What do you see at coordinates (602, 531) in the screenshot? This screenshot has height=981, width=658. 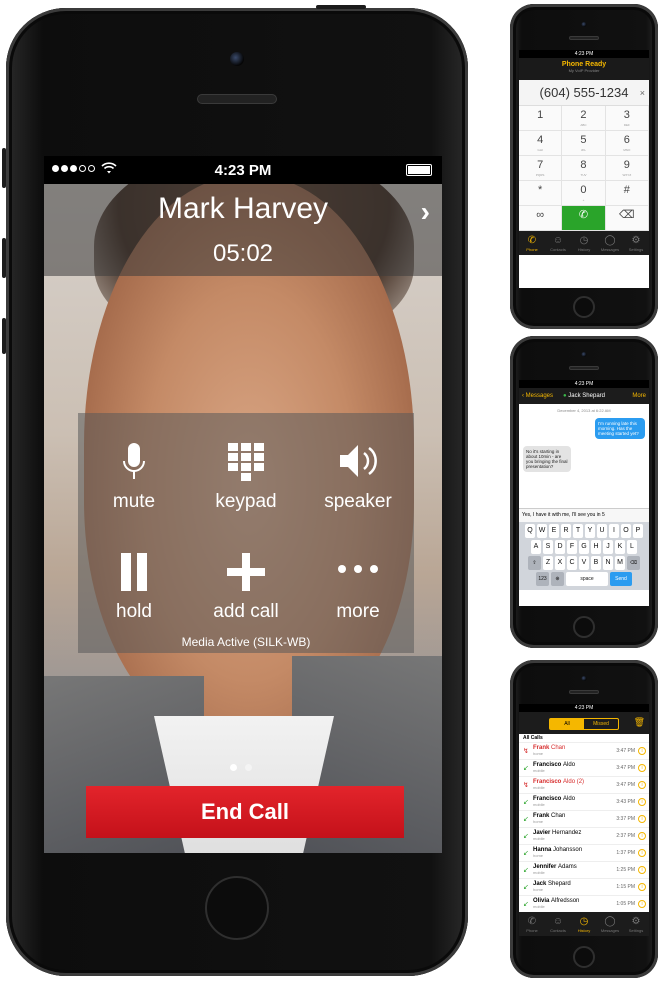 I see `key-u: U` at bounding box center [602, 531].